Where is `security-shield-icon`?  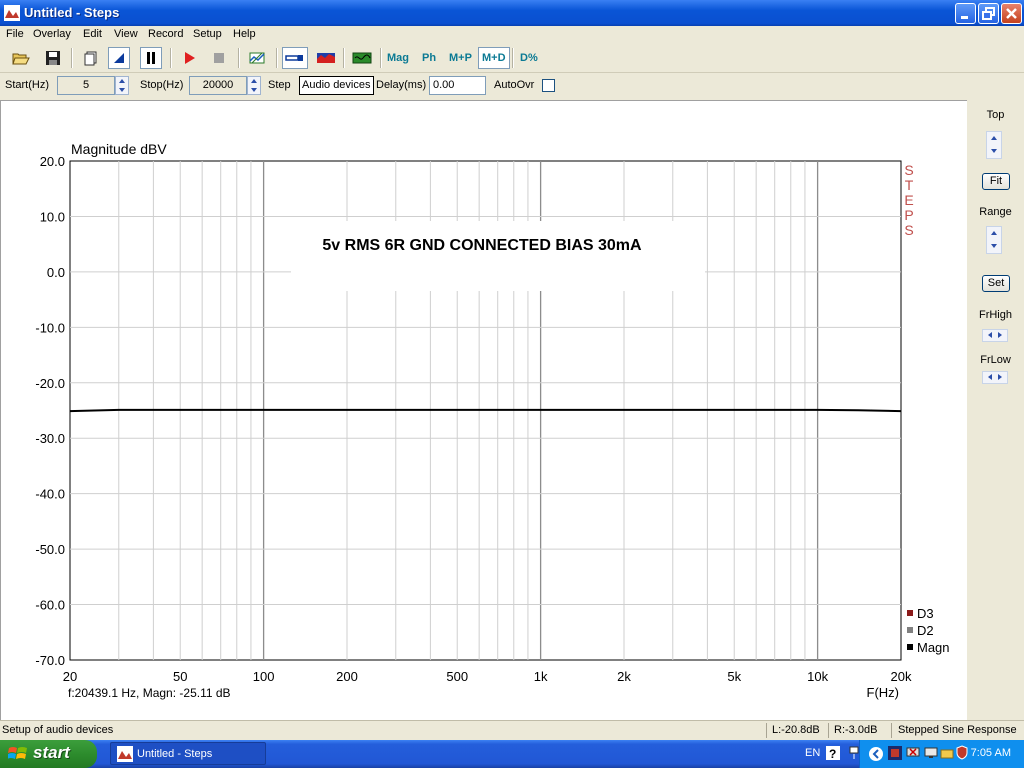 security-shield-icon is located at coordinates (962, 752).